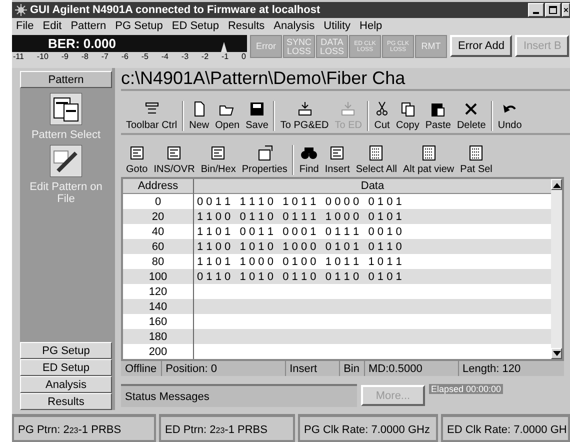 This screenshot has height=442, width=570. Describe the element at coordinates (42, 56) in the screenshot. I see `scale-label: -10` at that location.